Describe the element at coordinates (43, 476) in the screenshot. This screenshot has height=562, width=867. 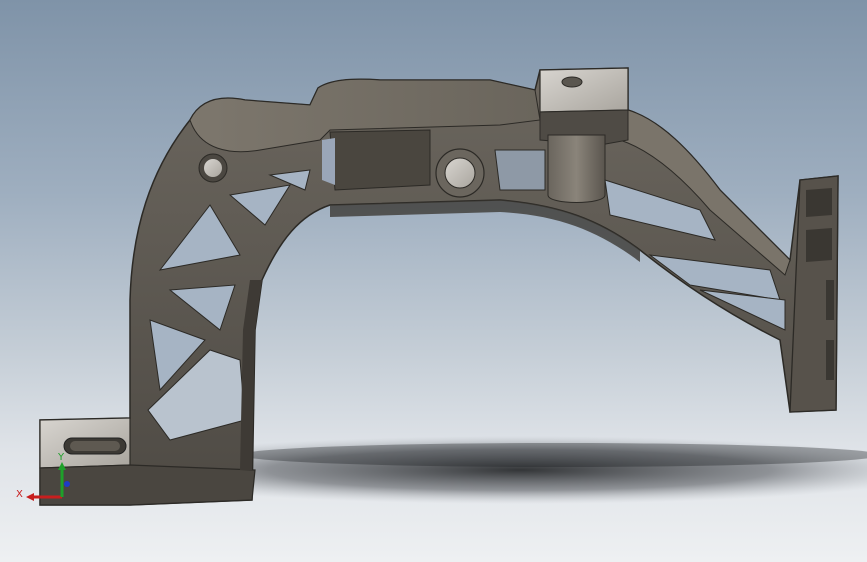
I see `coordinate-triad: X Y` at that location.